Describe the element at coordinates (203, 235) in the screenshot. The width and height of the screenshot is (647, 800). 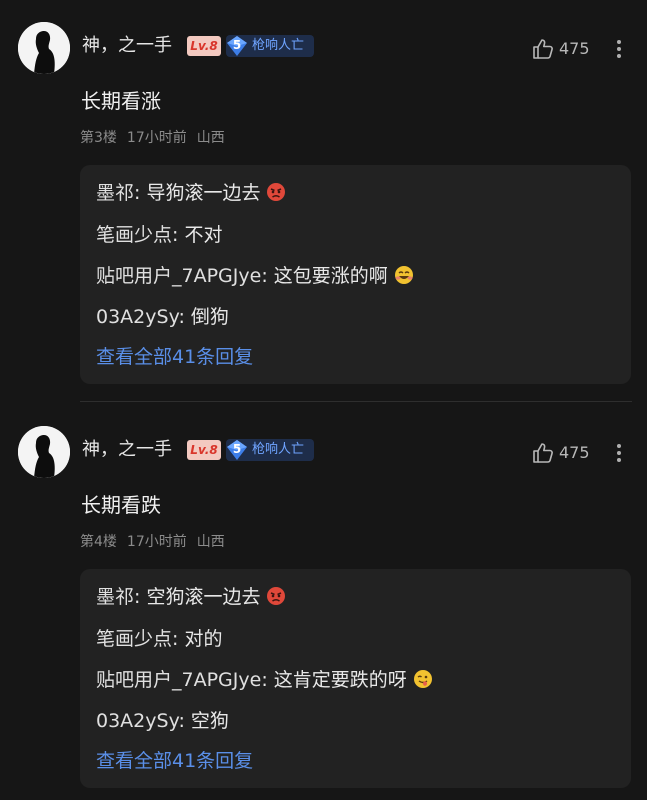
I see `reply-text: 不对` at that location.